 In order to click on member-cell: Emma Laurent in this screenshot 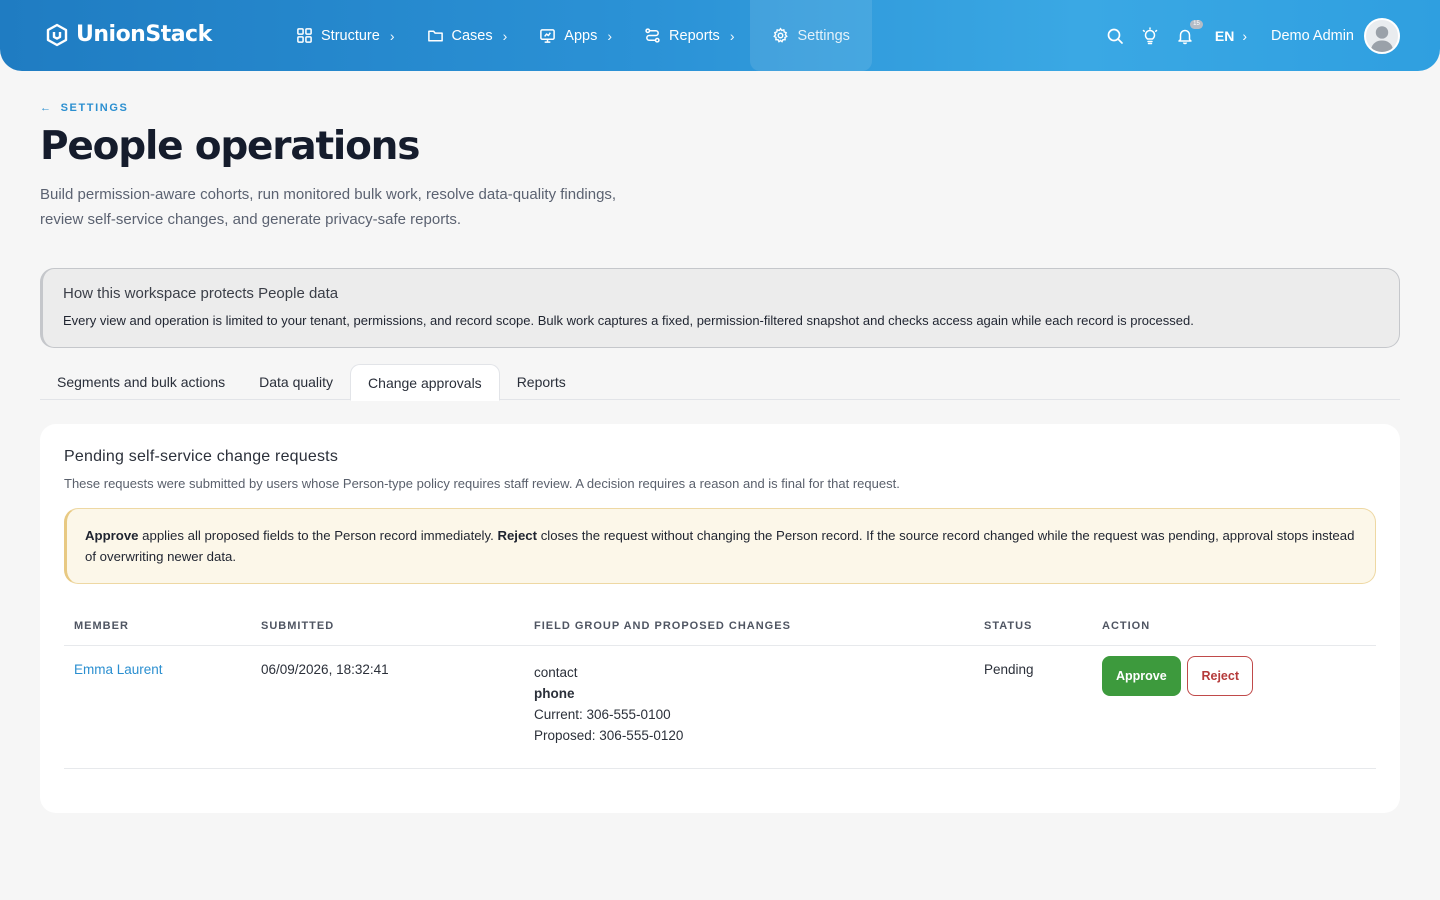, I will do `click(157, 707)`.